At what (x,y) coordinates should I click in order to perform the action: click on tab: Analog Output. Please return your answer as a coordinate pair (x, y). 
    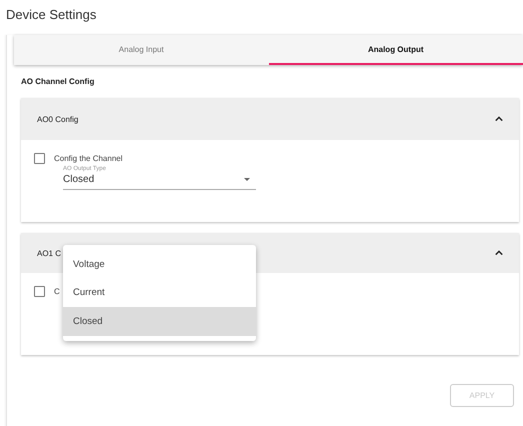
    Looking at the image, I should click on (395, 50).